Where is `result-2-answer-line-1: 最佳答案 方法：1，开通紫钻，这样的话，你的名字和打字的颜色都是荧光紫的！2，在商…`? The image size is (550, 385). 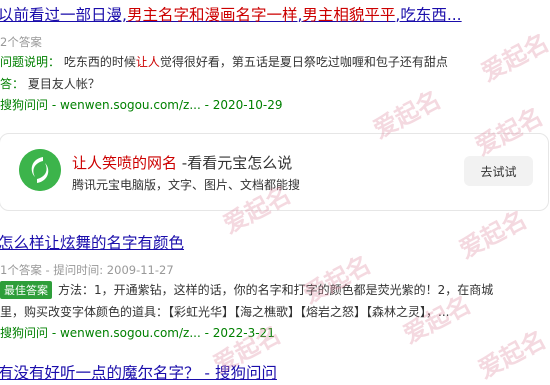 result-2-answer-line-1: 最佳答案 方法：1，开通紫钻，这样的话，你的名字和打字的颜色都是荧光紫的！2，在商… is located at coordinates (246, 290).